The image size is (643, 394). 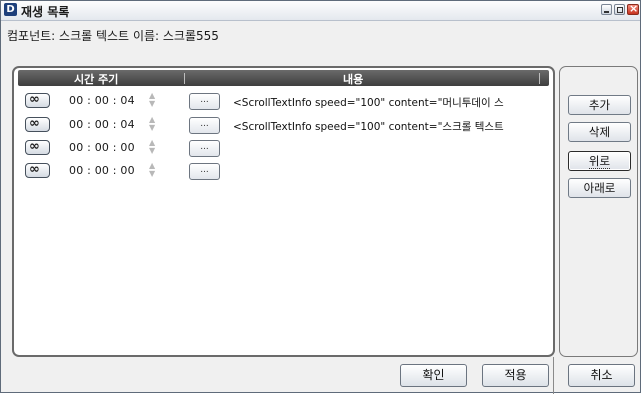 I want to click on component-value: 스크롤 텍스트, so click(x=94, y=36).